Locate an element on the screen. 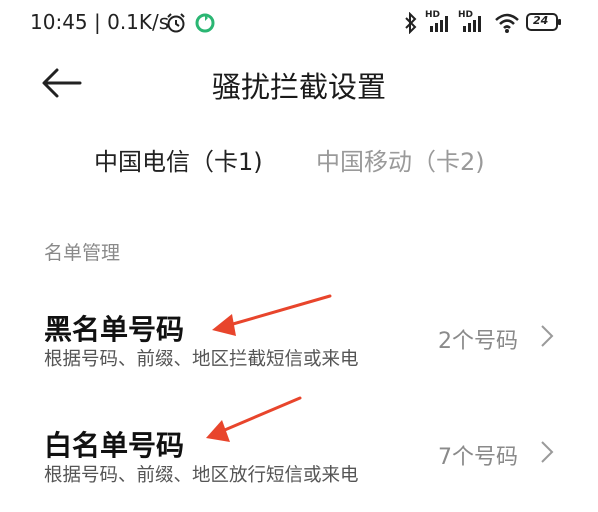  blacklist-subtitle: 根据号码、前缀、地区拦截短信或来电 is located at coordinates (201, 359).